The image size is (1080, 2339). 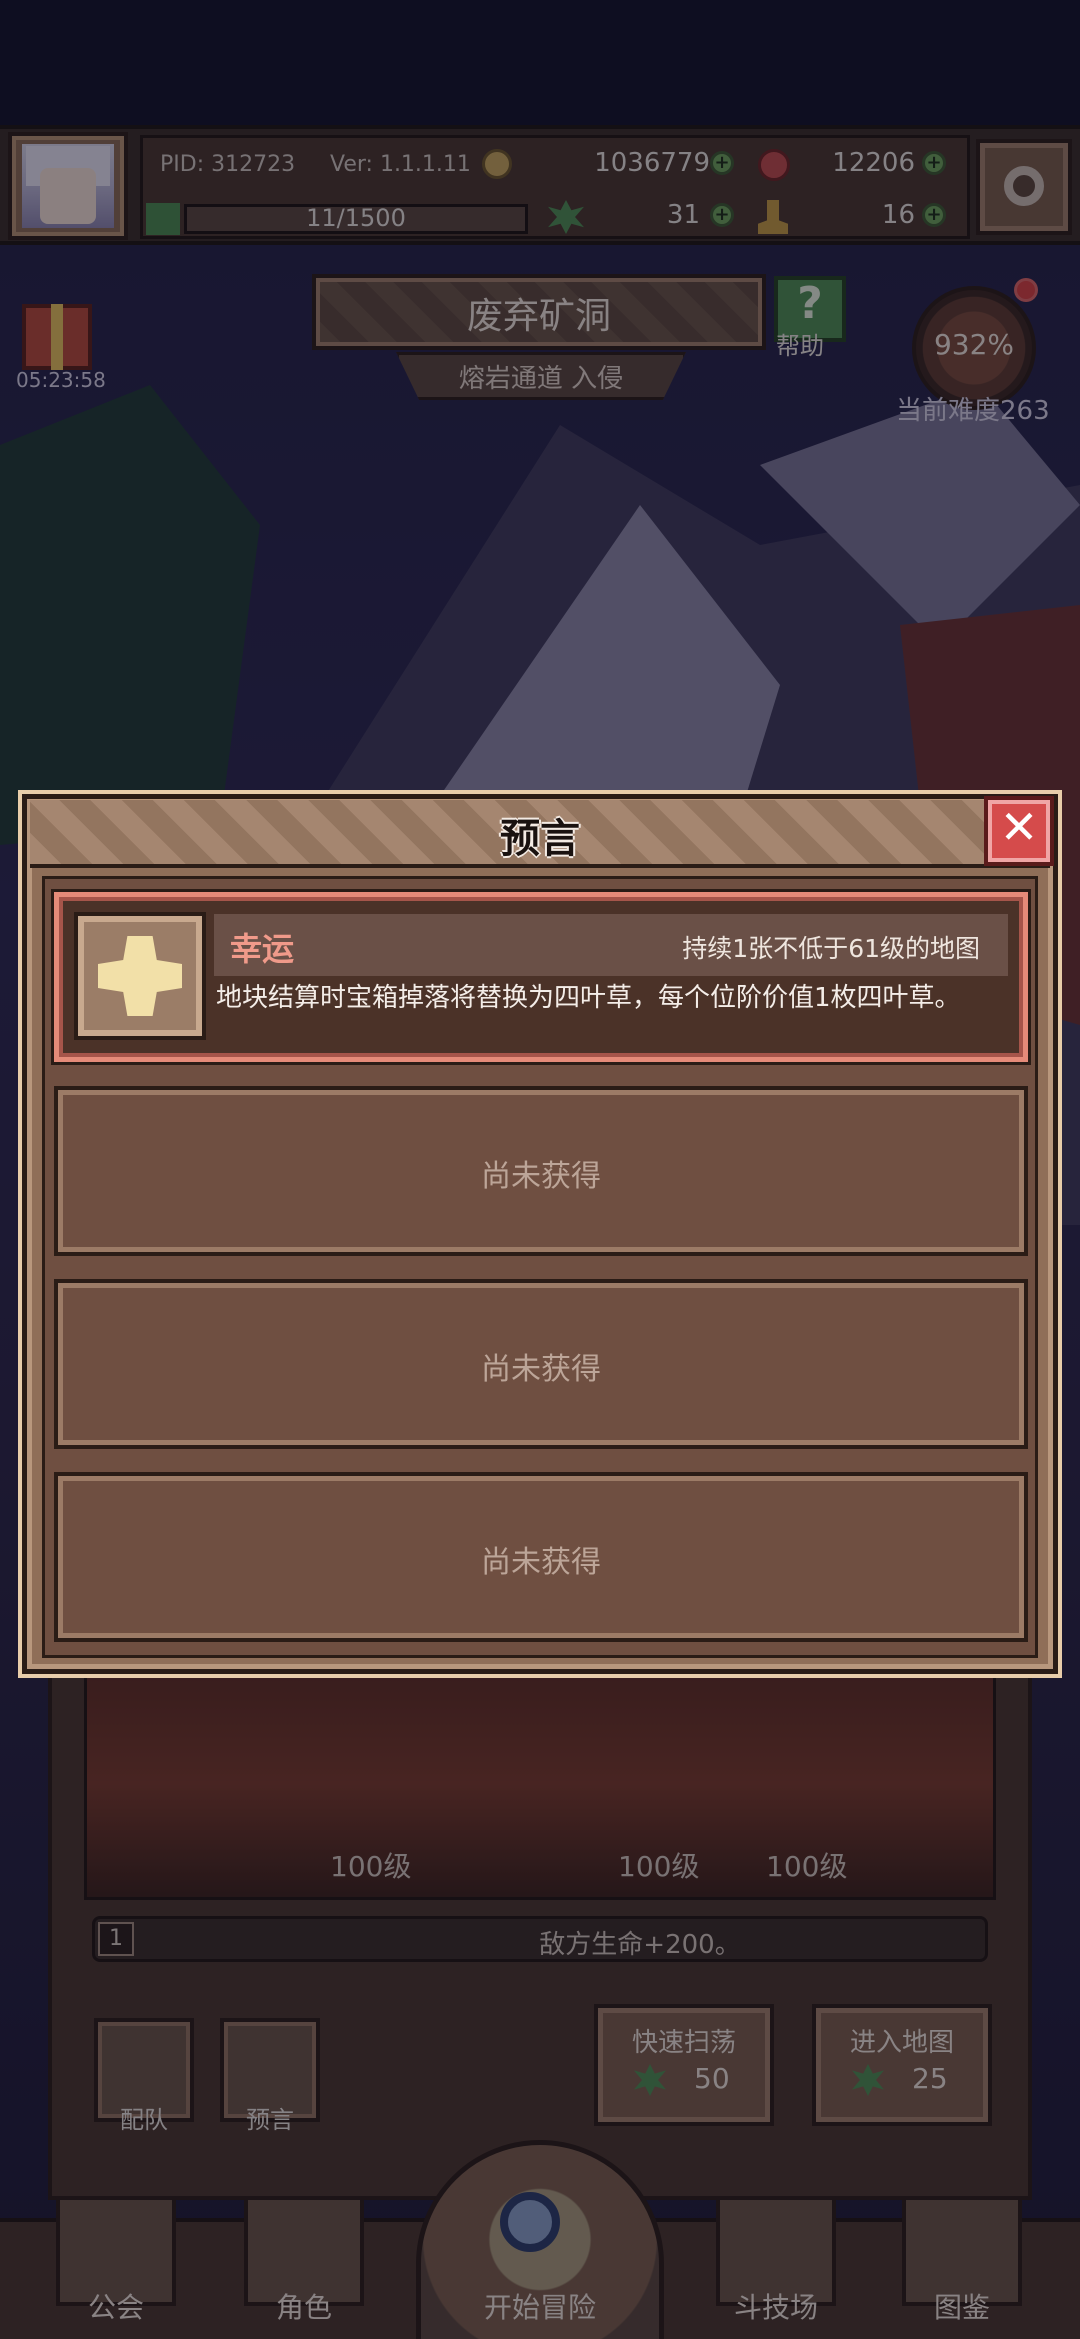 What do you see at coordinates (831, 948) in the screenshot?
I see `prophecy-condition: 持续1张不低于61级的地图` at bounding box center [831, 948].